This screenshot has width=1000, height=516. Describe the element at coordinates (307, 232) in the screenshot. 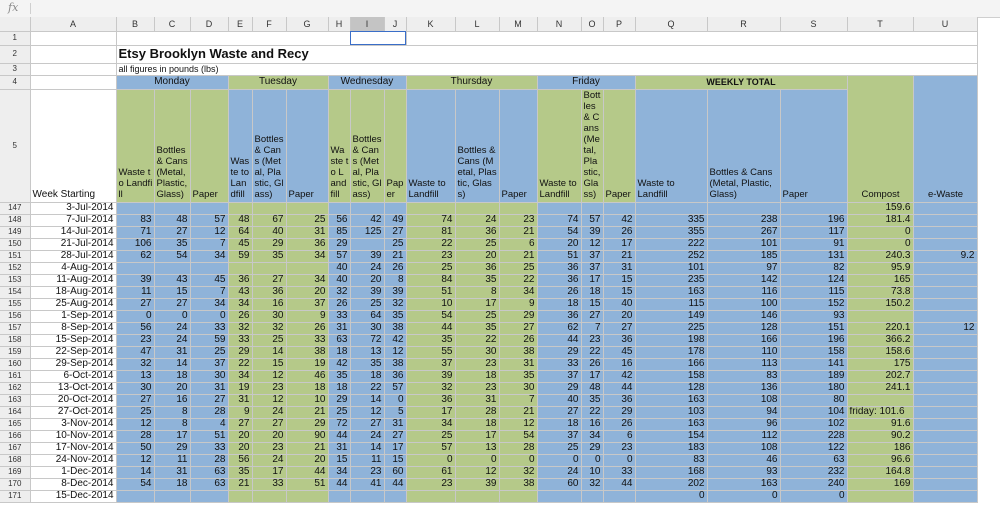

I see `data-cell: 31` at that location.